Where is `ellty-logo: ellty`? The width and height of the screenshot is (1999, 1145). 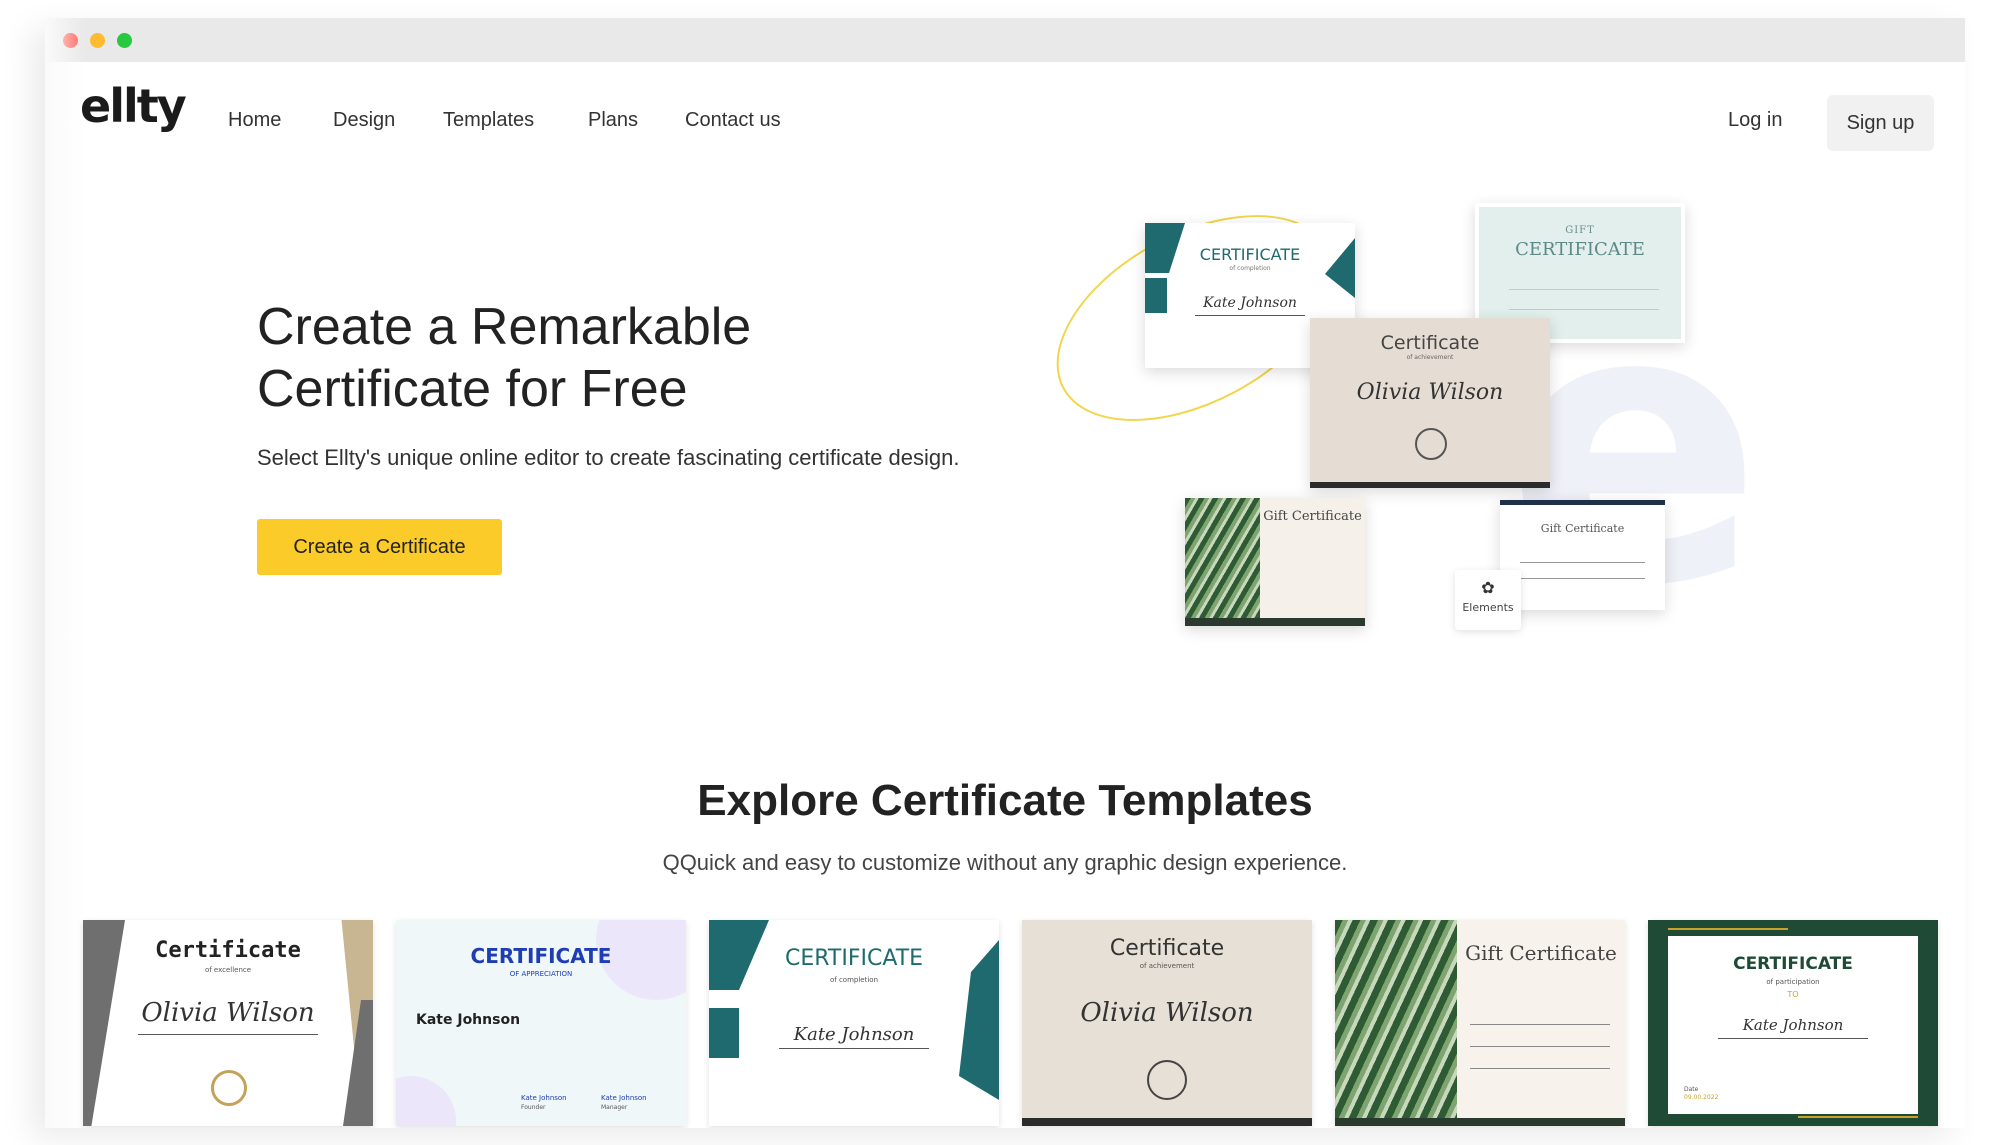 ellty-logo: ellty is located at coordinates (133, 106).